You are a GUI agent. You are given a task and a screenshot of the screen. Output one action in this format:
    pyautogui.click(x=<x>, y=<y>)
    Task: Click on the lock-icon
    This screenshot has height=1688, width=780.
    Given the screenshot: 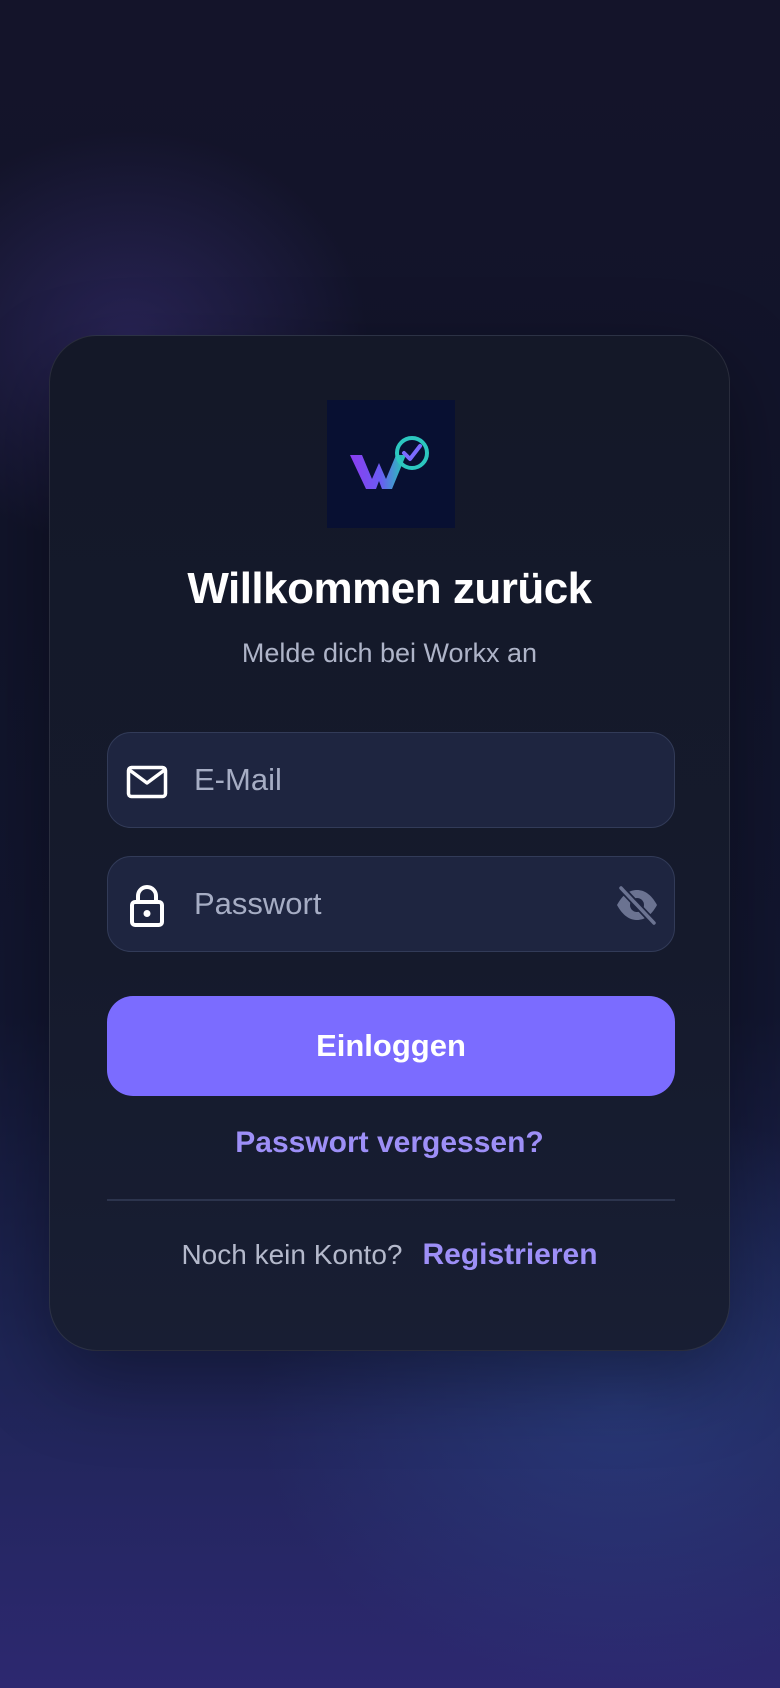 What is the action you would take?
    pyautogui.click(x=147, y=906)
    